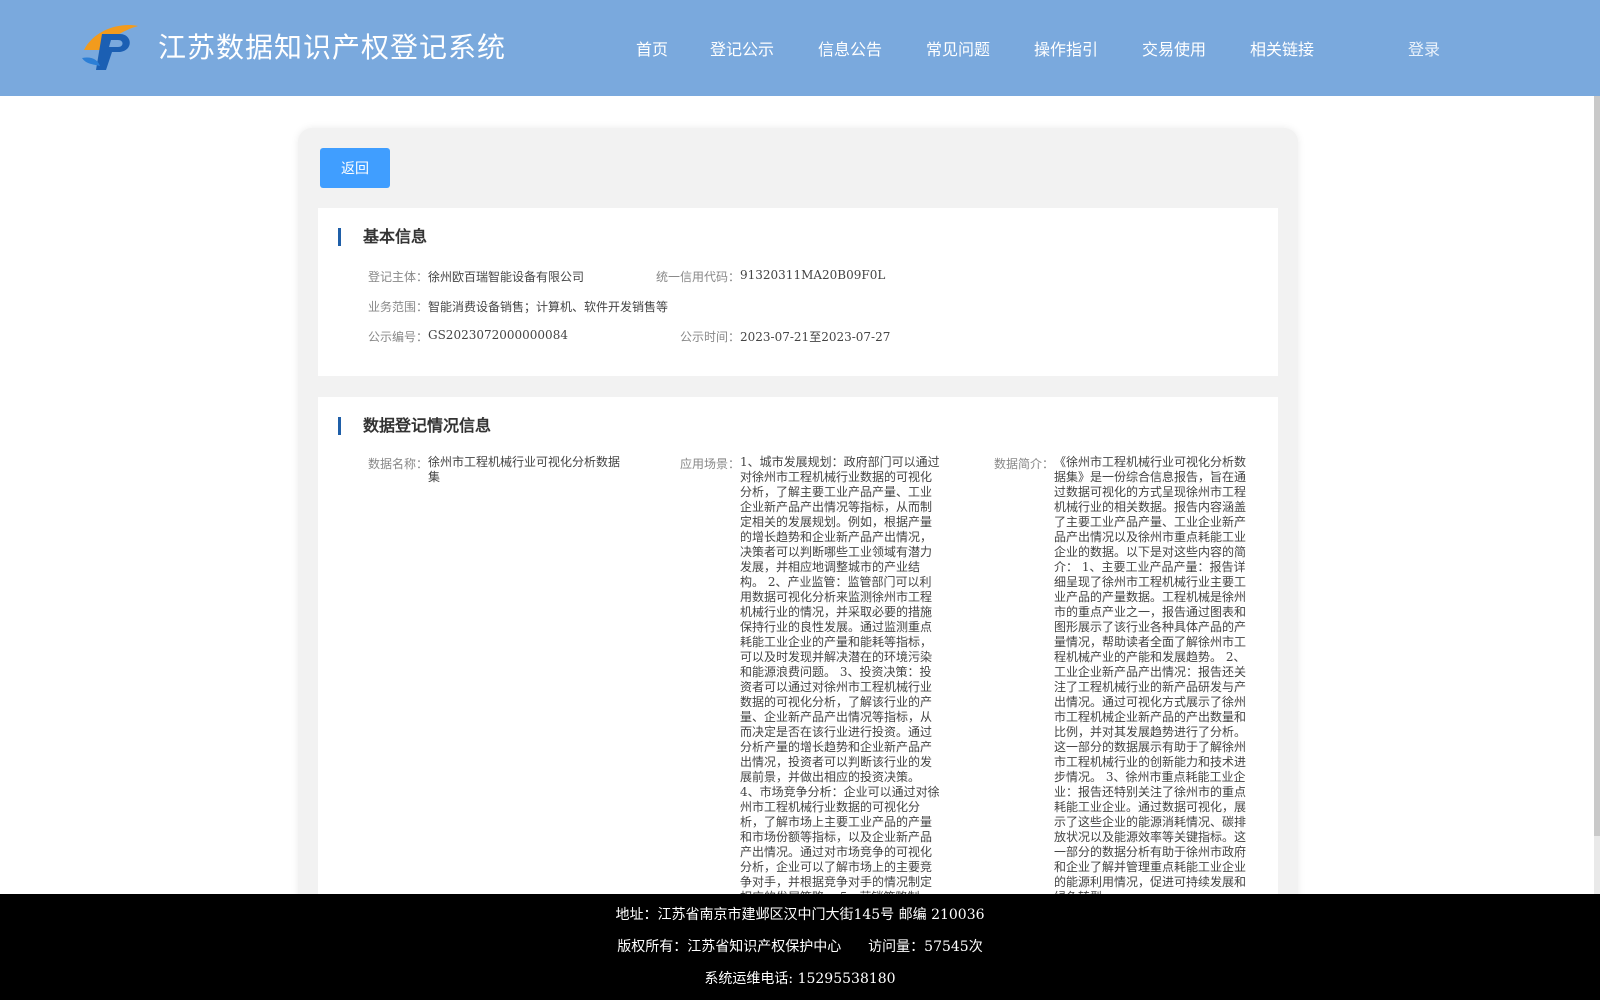 The image size is (1600, 1000). I want to click on subject-value: 徐州欧百瑞智能设备有限公司, so click(506, 277).